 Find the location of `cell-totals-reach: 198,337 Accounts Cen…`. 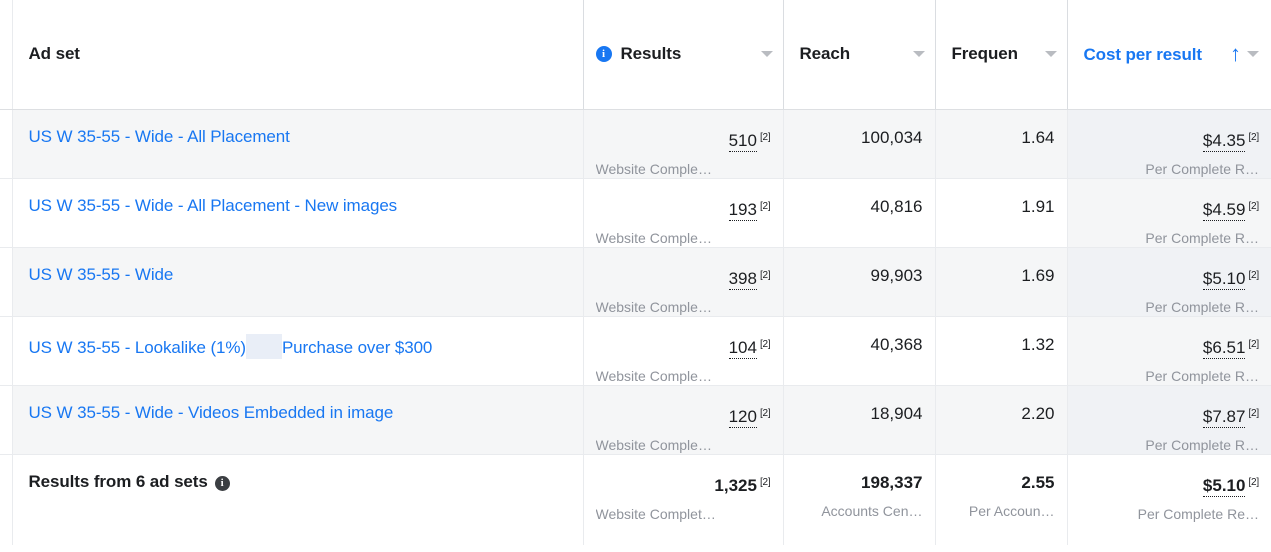

cell-totals-reach: 198,337 Accounts Cen… is located at coordinates (859, 499).